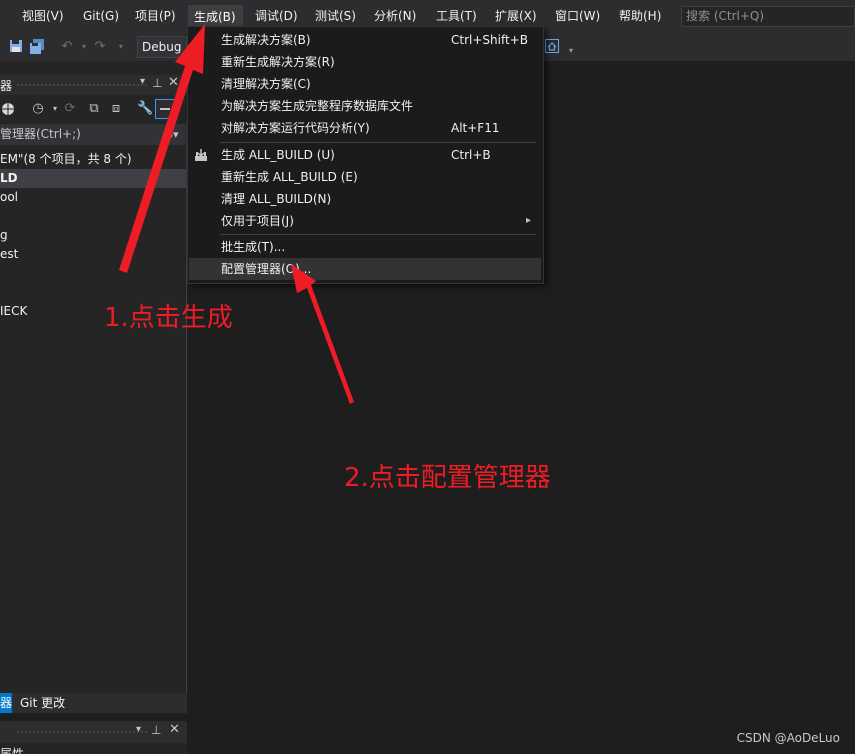 This screenshot has width=855, height=754. What do you see at coordinates (516, 16) in the screenshot?
I see `menu-extensions: 扩展(X)` at bounding box center [516, 16].